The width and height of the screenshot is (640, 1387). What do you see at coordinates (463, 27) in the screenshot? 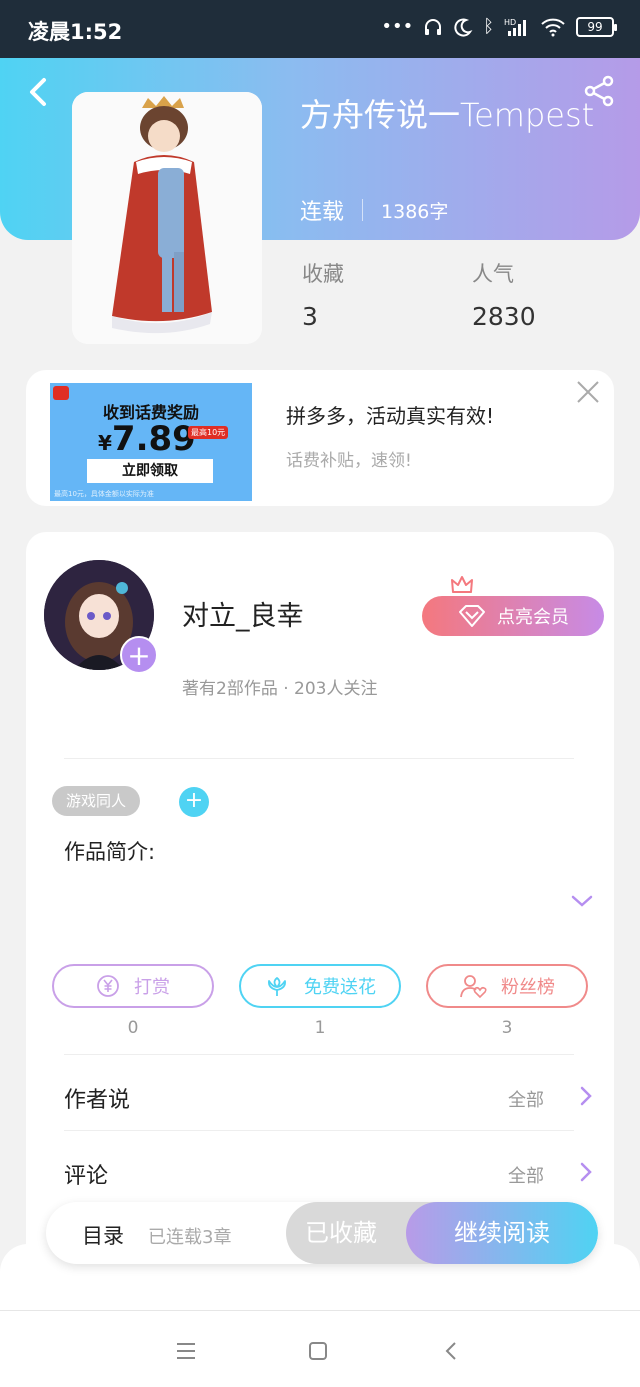
I see `moon-icon` at bounding box center [463, 27].